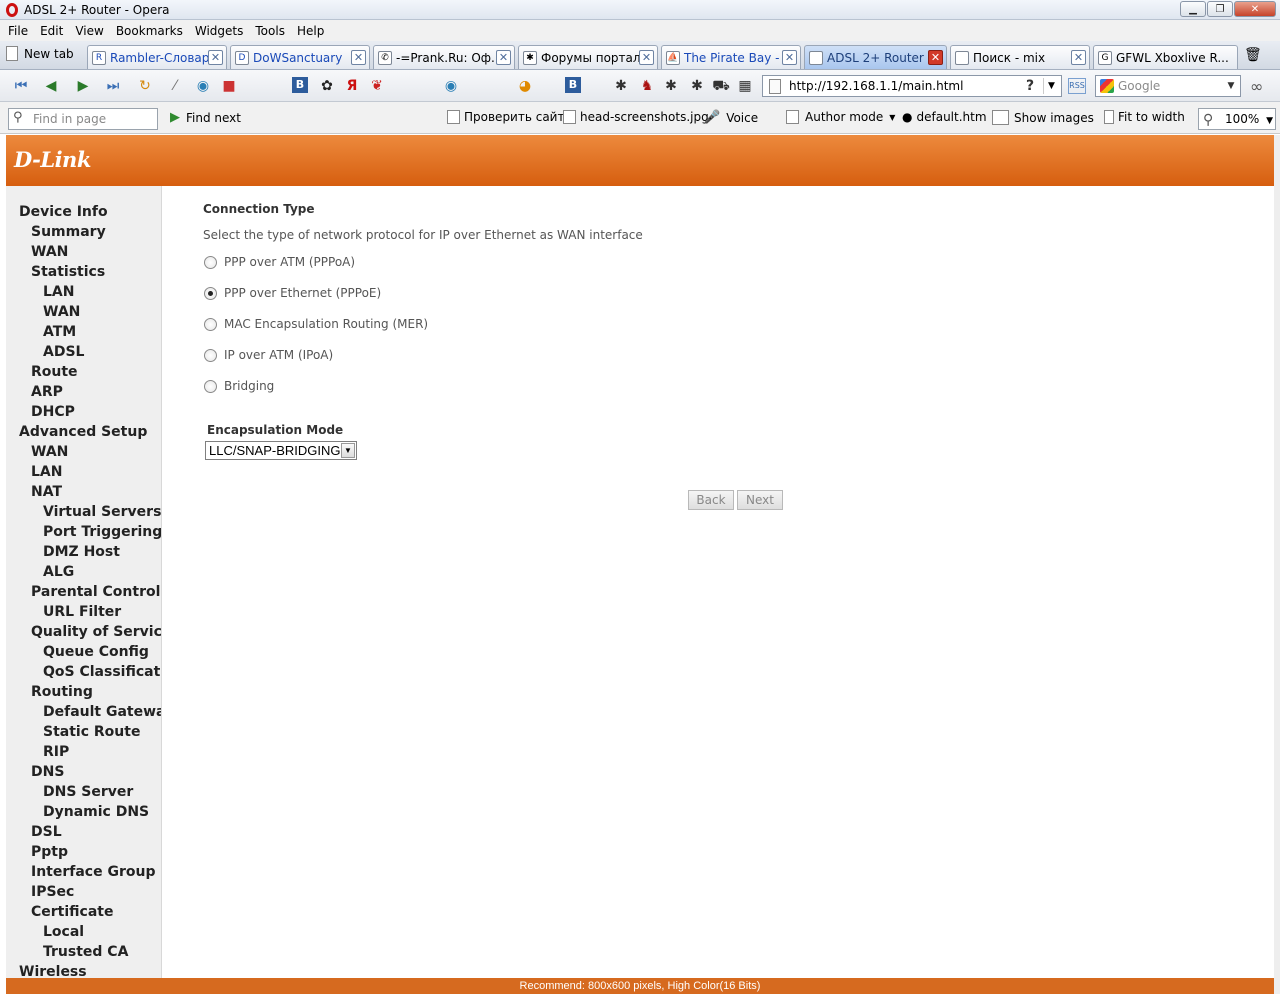 The image size is (1280, 994). What do you see at coordinates (444, 57) in the screenshot?
I see `tab-prank: ✆ -=Prank.Ru: Оф... ✕` at bounding box center [444, 57].